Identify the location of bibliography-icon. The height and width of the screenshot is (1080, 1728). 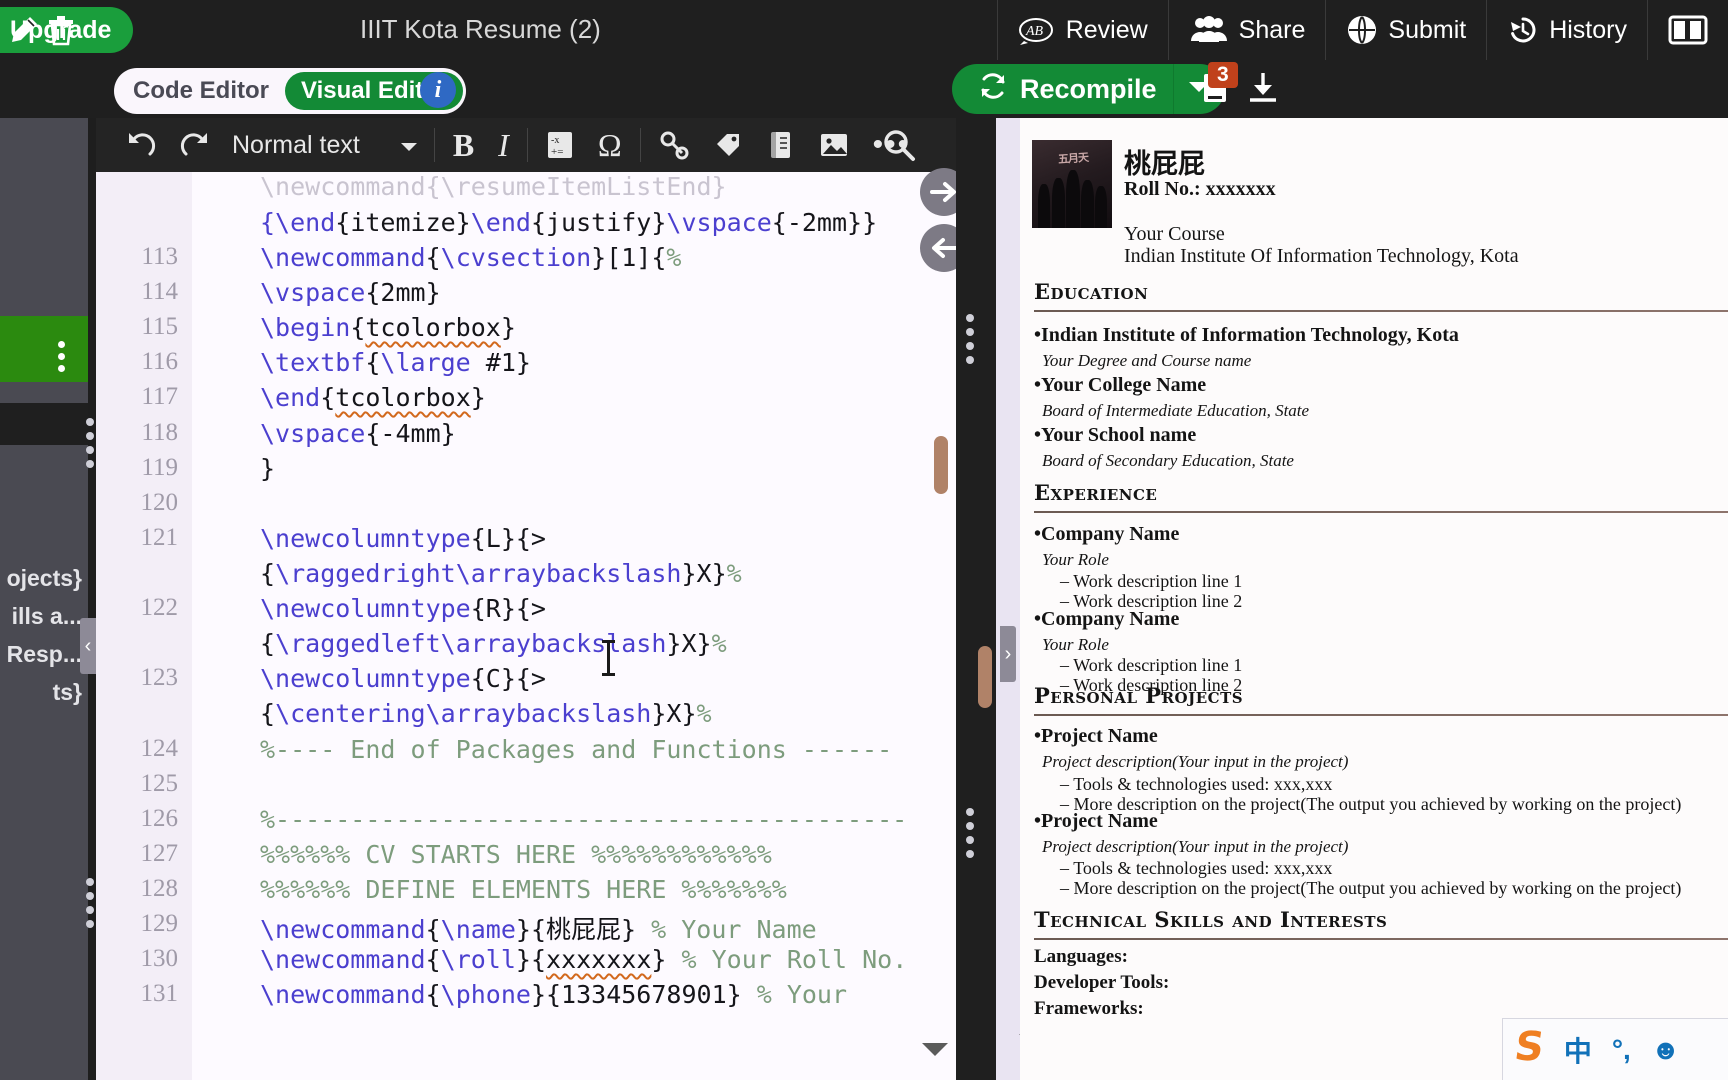
(781, 145).